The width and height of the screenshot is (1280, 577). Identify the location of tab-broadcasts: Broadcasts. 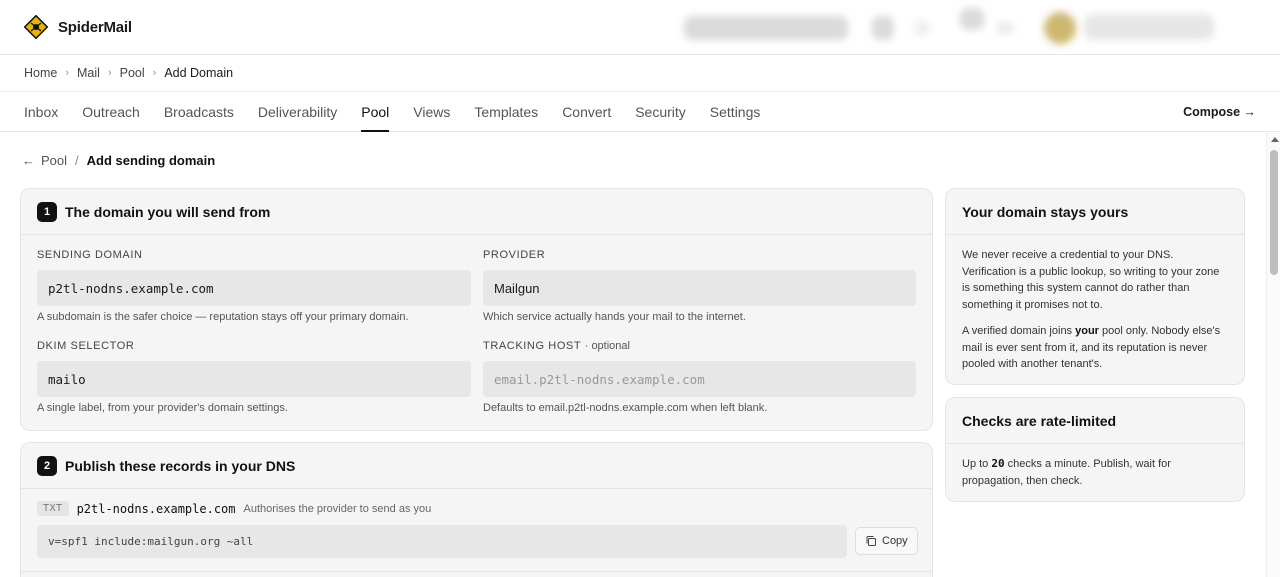
(199, 111).